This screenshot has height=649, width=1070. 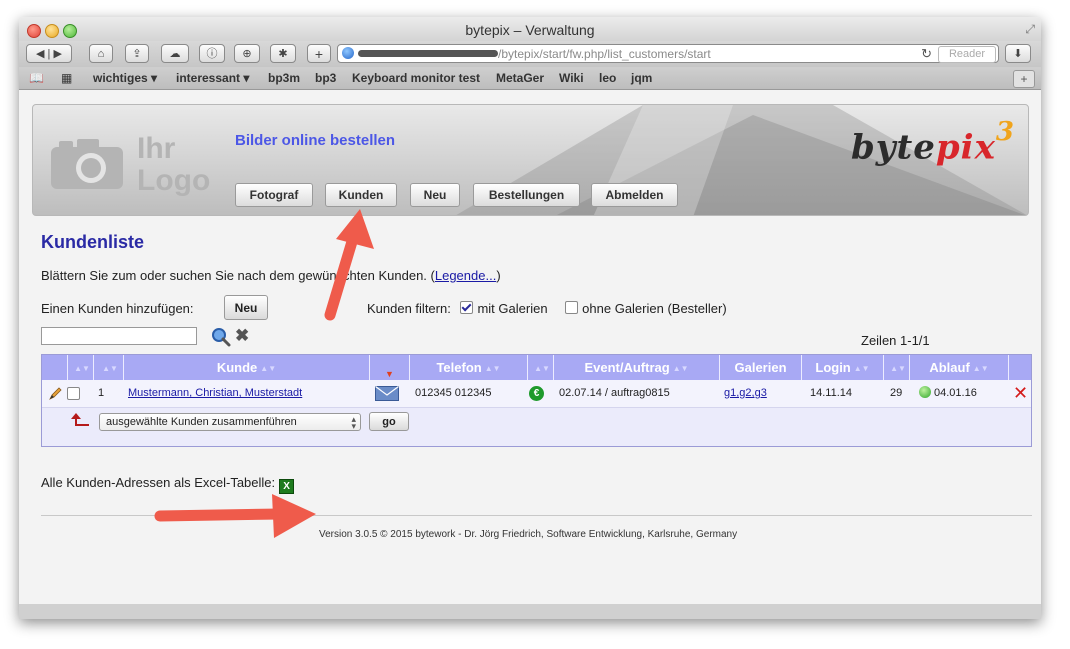 I want to click on order-count: 29, so click(x=896, y=393).